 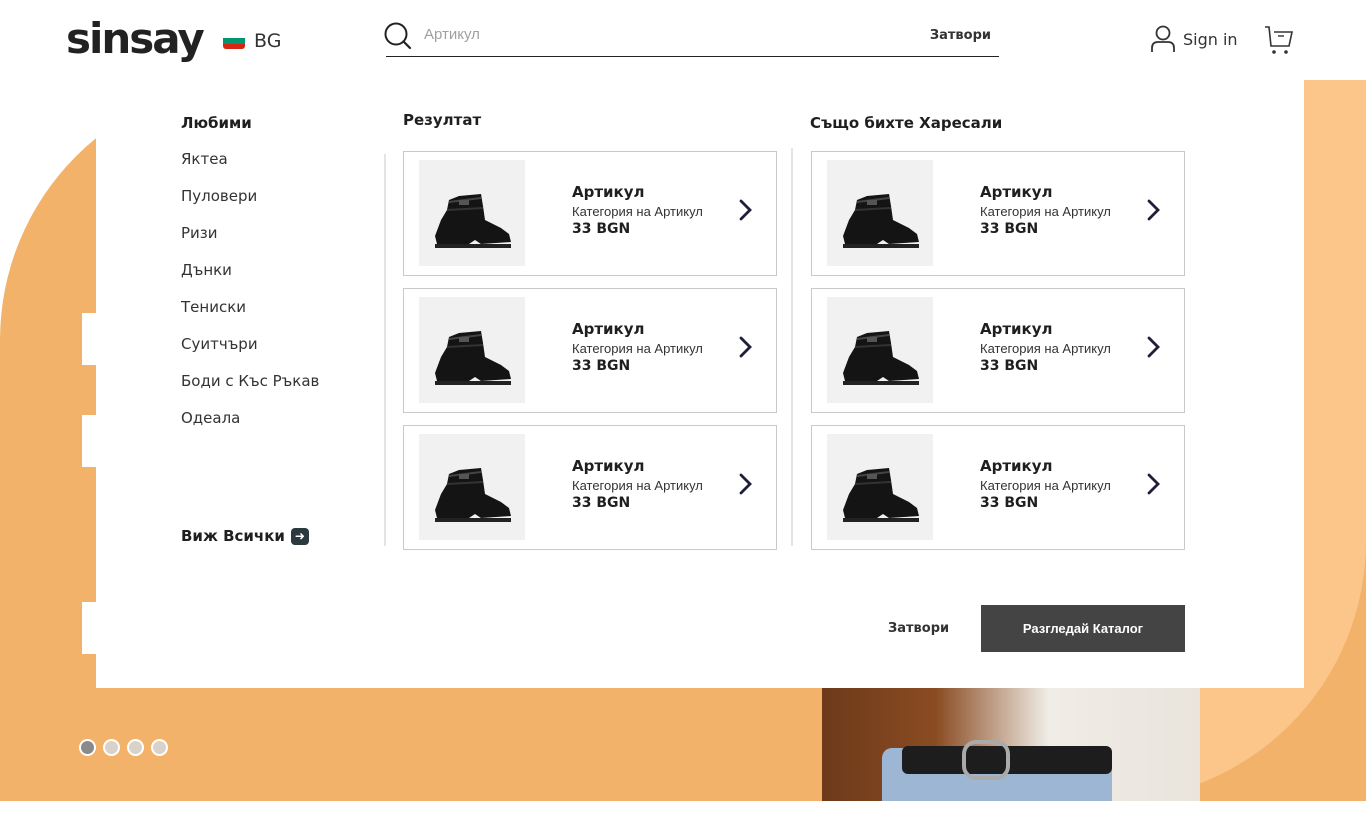 I want to click on hero-image, so click(x=1011, y=744).